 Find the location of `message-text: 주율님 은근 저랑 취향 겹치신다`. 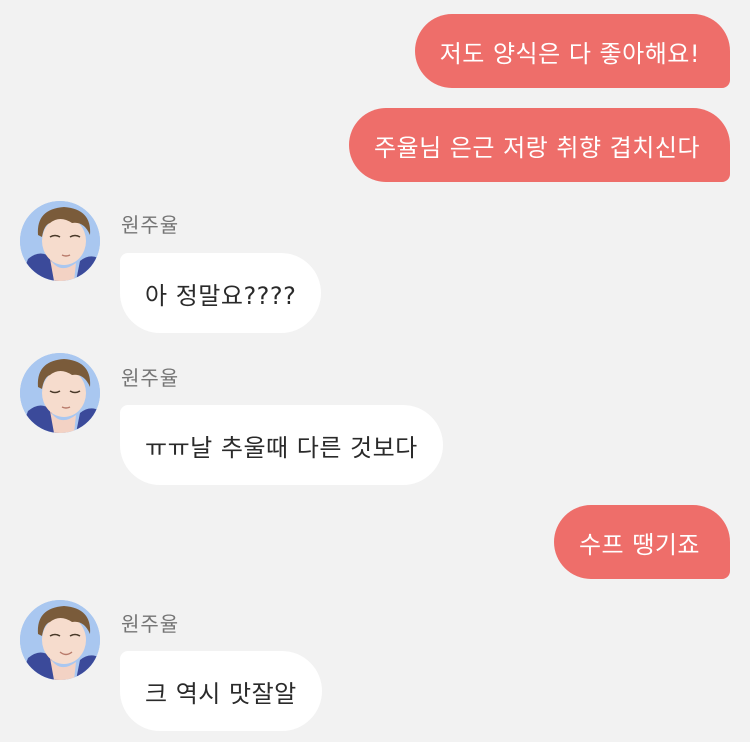

message-text: 주율님 은근 저랑 취향 겹치신다 is located at coordinates (536, 147).